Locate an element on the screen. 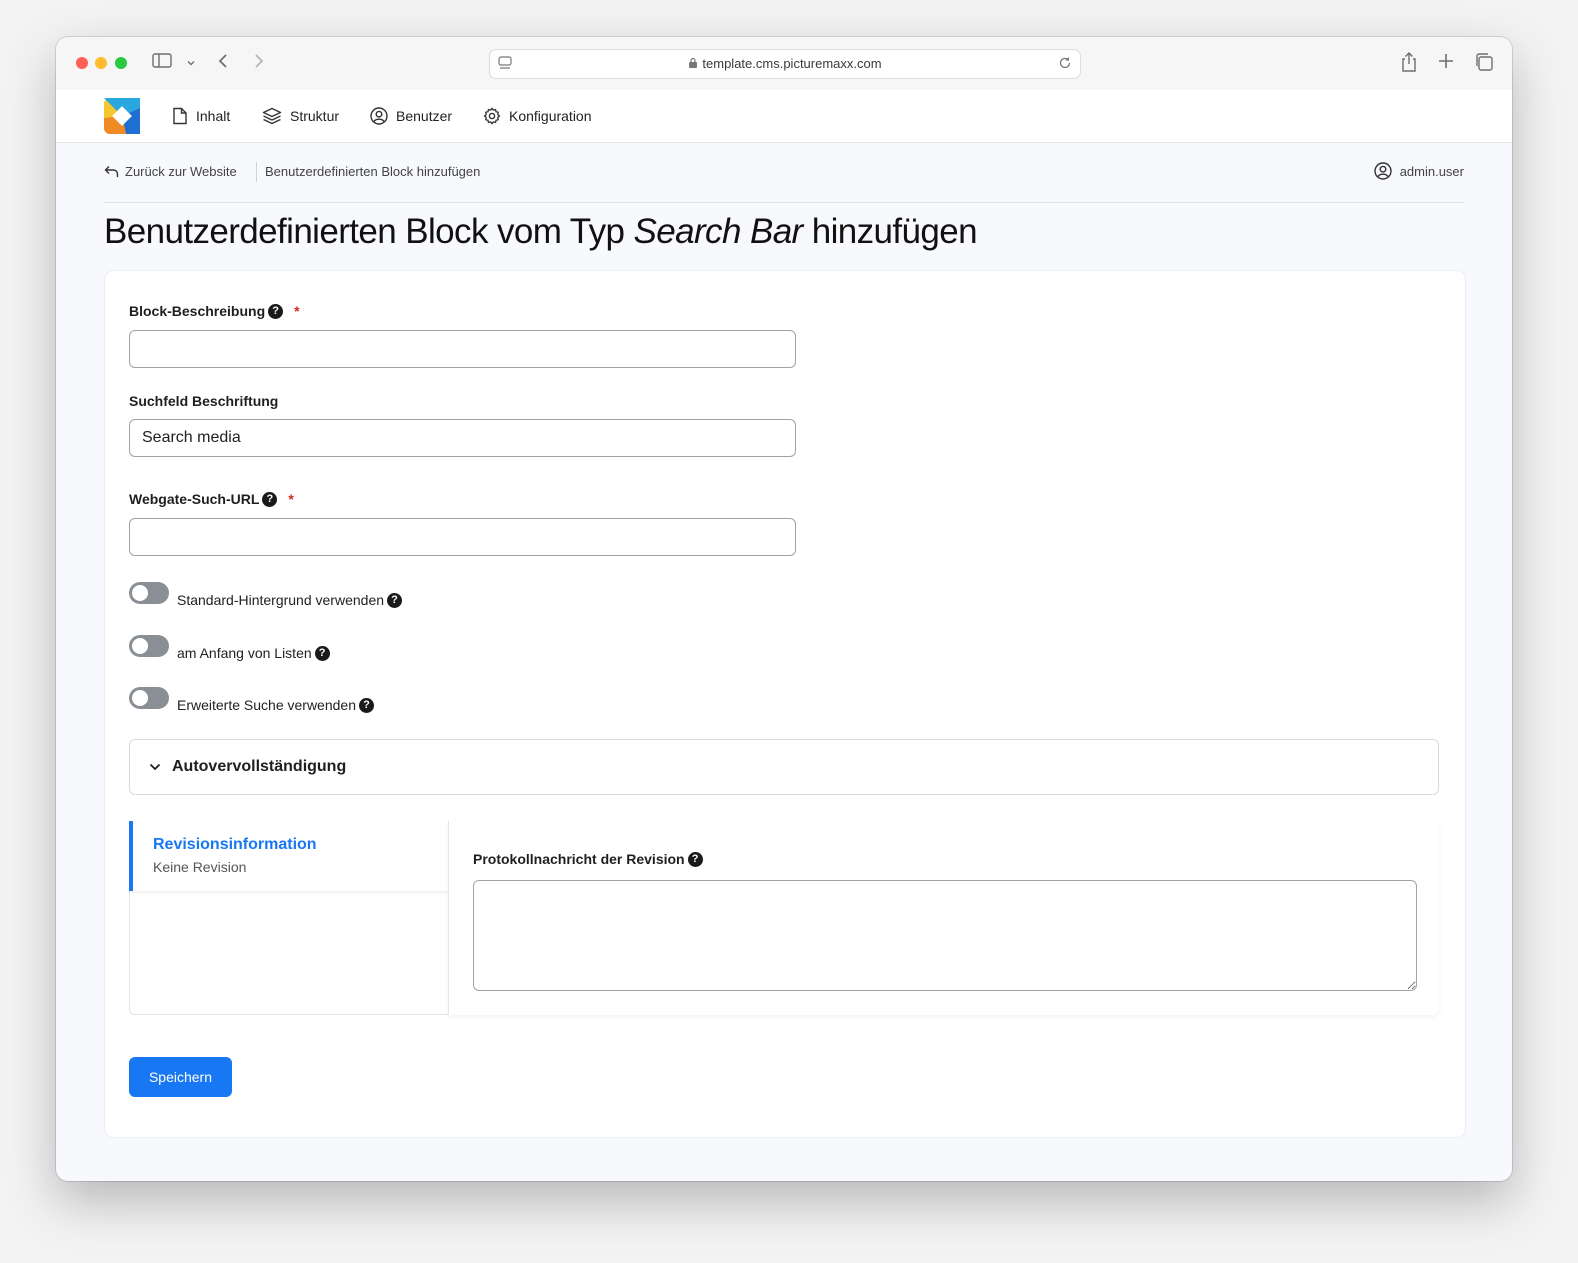 The width and height of the screenshot is (1578, 1263). back-to-website-link: Zurück zur Website is located at coordinates (170, 171).